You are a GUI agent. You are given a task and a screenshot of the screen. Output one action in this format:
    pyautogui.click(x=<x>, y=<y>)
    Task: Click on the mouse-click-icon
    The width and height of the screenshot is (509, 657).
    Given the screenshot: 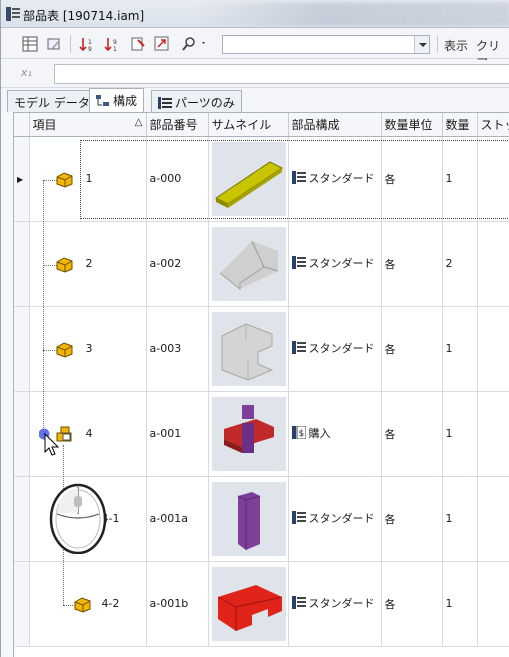 What is the action you would take?
    pyautogui.click(x=78, y=518)
    